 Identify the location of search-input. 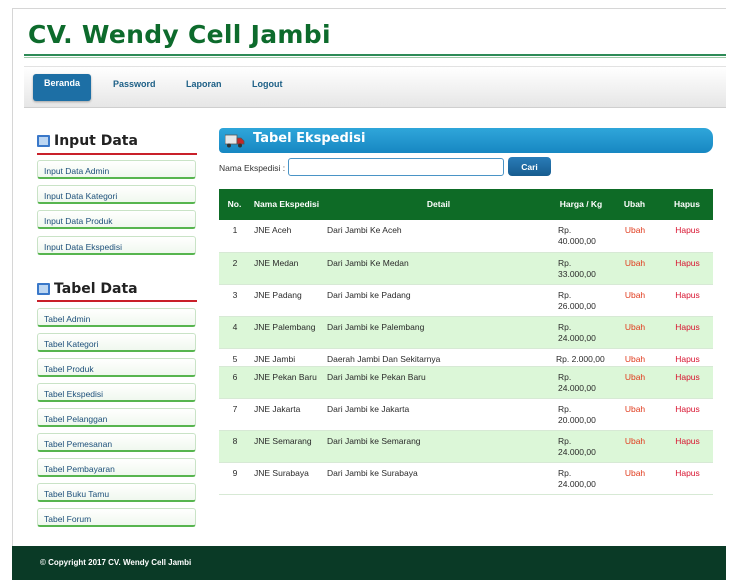
(396, 167).